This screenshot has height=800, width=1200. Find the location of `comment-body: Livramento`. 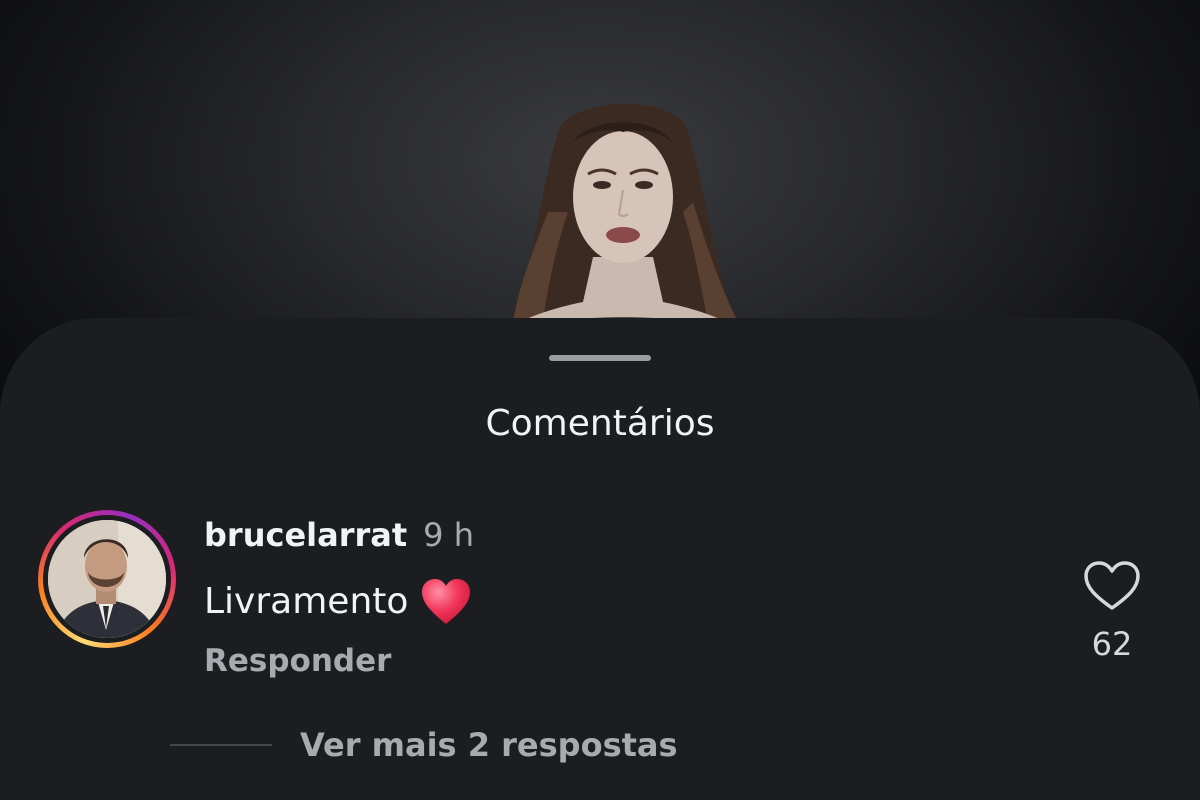

comment-body: Livramento is located at coordinates (338, 602).